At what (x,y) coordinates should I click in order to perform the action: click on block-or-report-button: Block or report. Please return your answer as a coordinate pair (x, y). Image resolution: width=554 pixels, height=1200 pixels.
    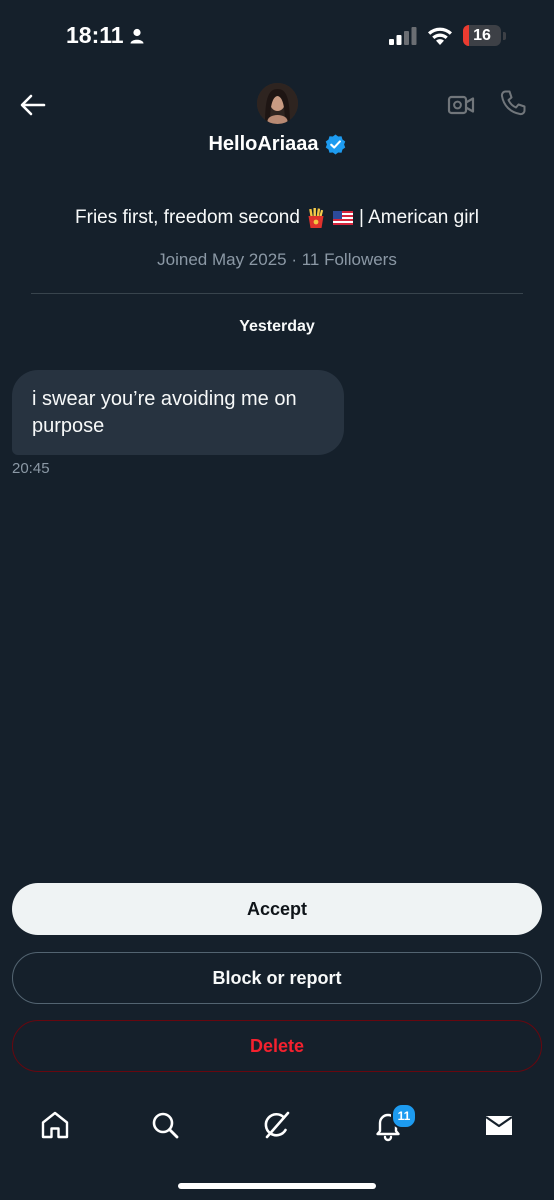
    Looking at the image, I should click on (277, 978).